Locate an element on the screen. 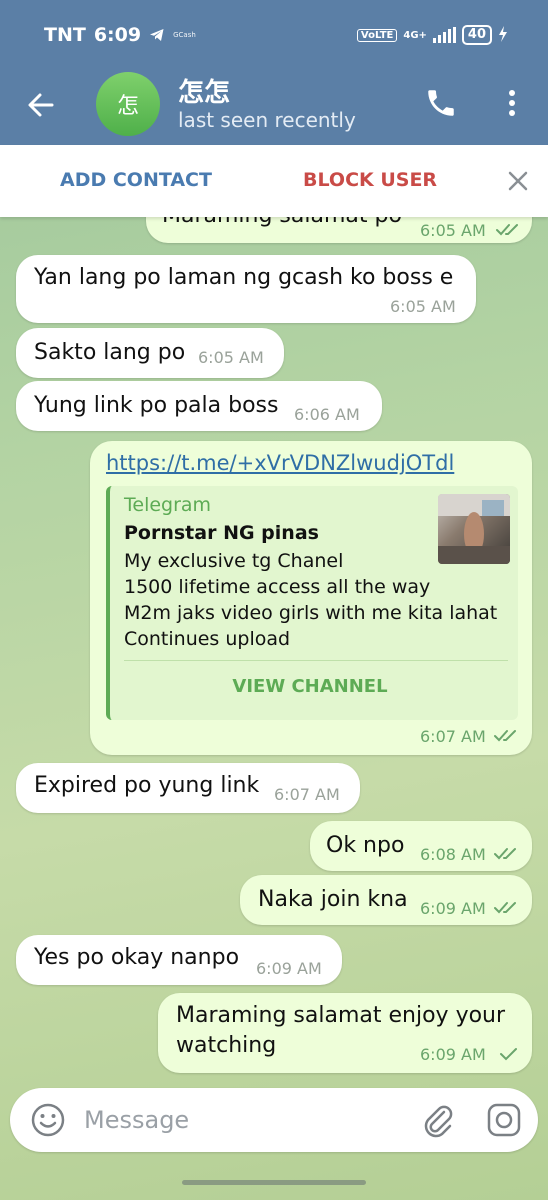  check-icon is located at coordinates (508, 1054).